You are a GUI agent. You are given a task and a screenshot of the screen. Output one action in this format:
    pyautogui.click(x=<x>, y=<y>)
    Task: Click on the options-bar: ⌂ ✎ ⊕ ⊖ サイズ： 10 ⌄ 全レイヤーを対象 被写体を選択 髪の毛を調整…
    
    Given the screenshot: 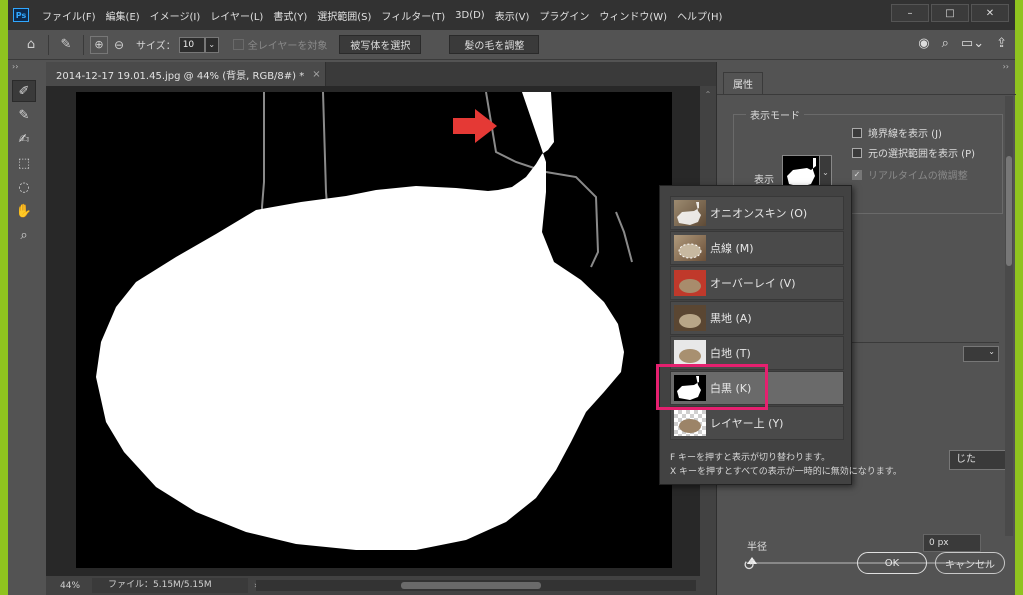 What is the action you would take?
    pyautogui.click(x=511, y=45)
    